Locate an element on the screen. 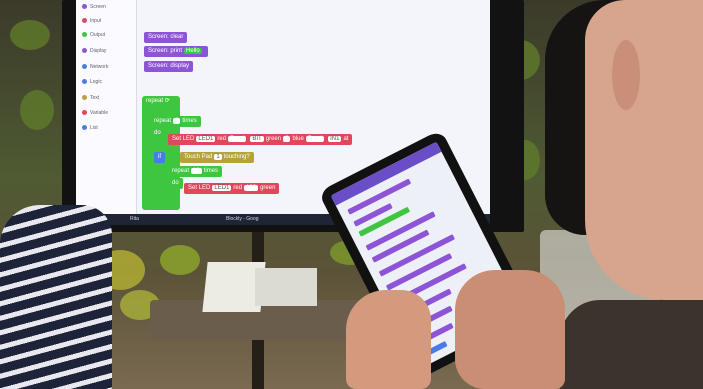  sidebar-item: Text is located at coordinates (90, 98).